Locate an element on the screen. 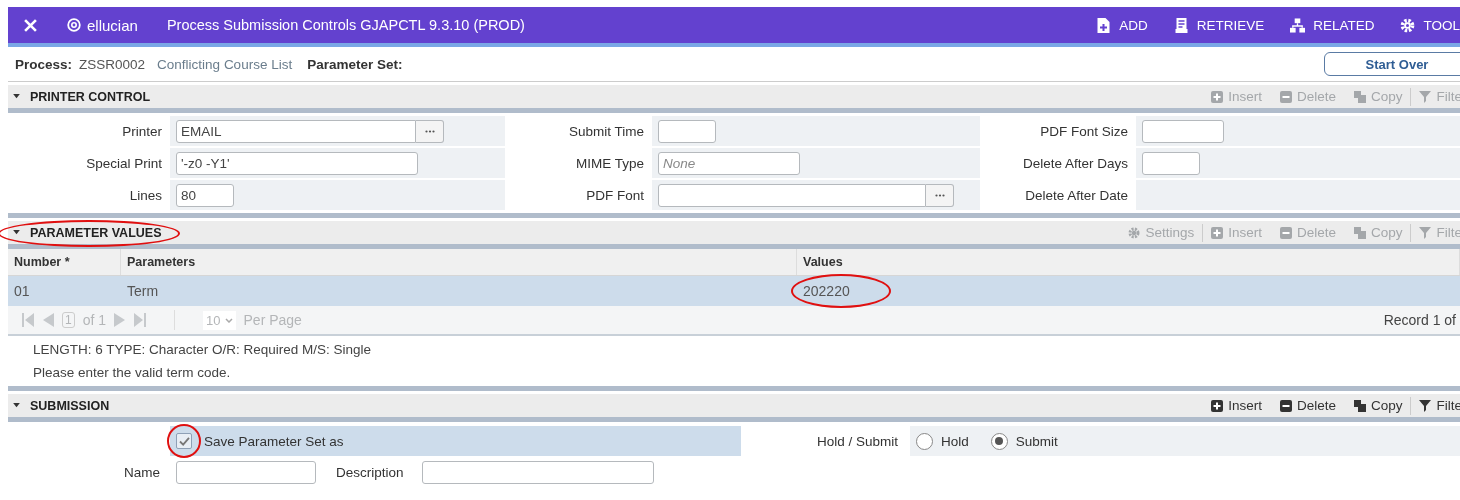 This screenshot has height=500, width=1460. input-field: EMAIL is located at coordinates (296, 131).